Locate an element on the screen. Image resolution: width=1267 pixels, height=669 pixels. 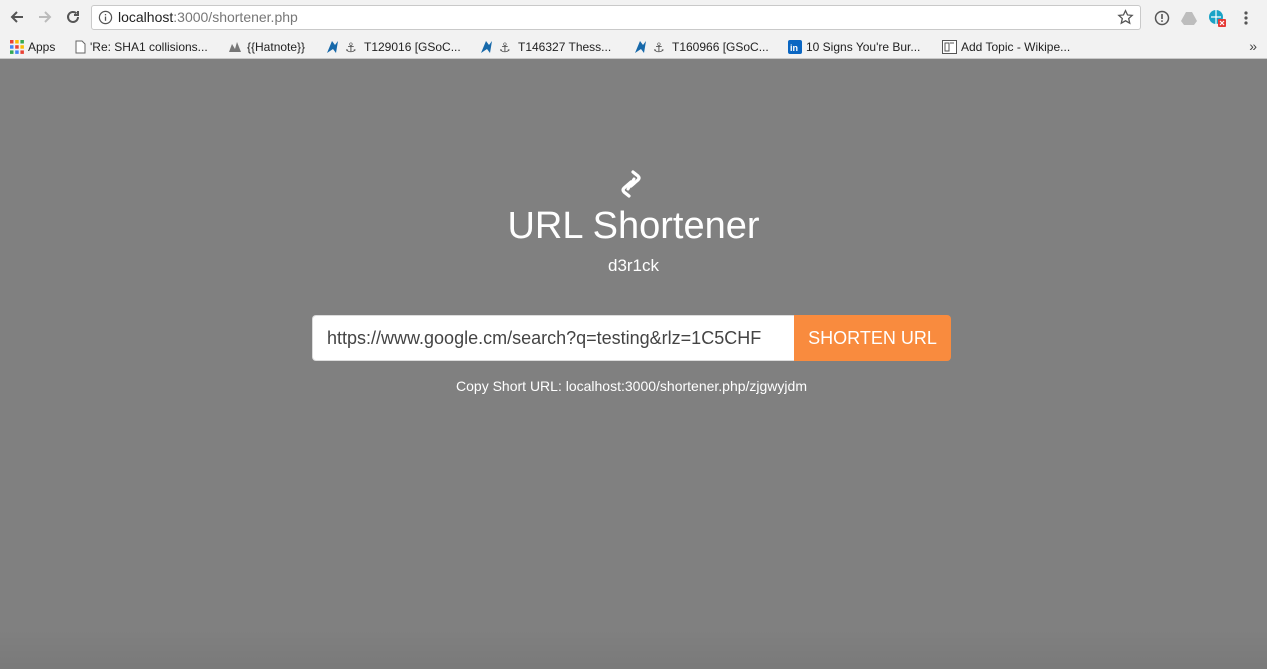
forward-button is located at coordinates (45, 17).